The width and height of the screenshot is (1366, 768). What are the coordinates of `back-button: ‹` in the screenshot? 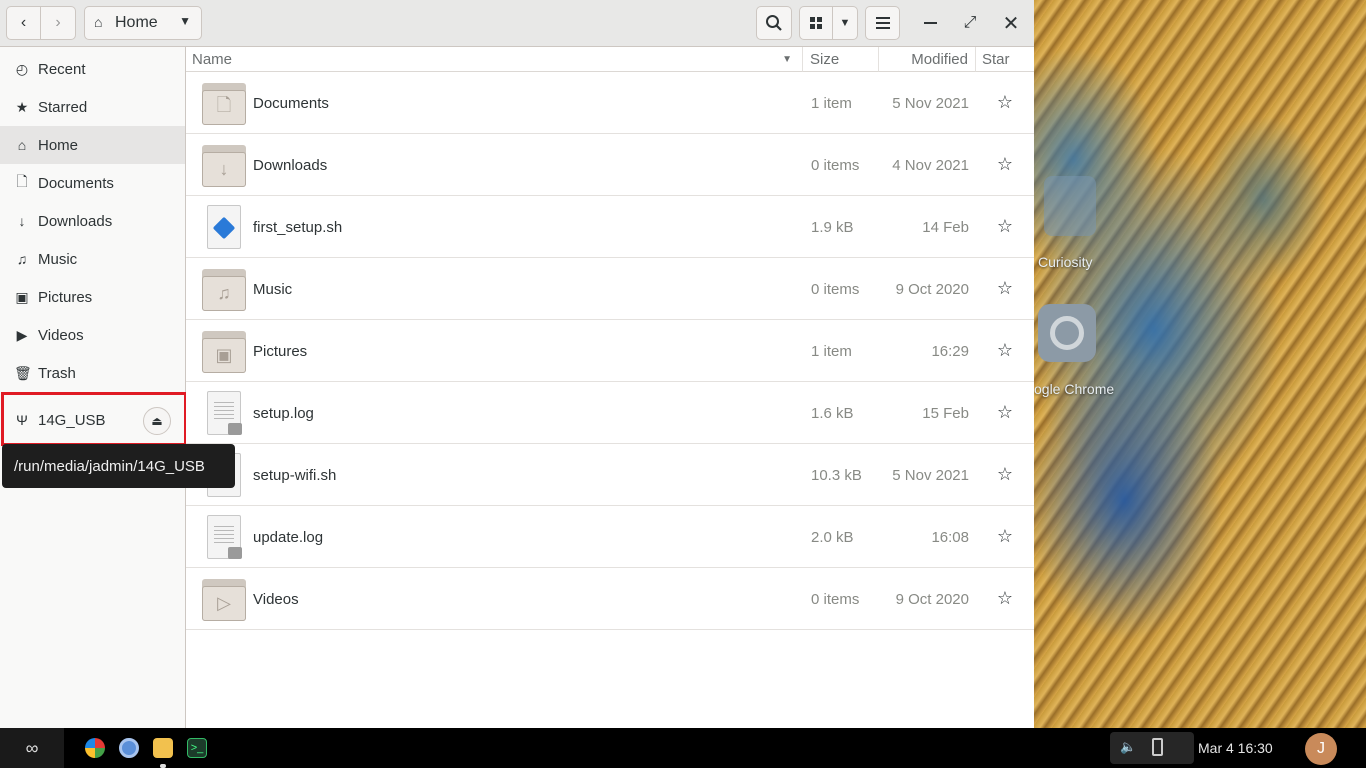 It's located at (23, 23).